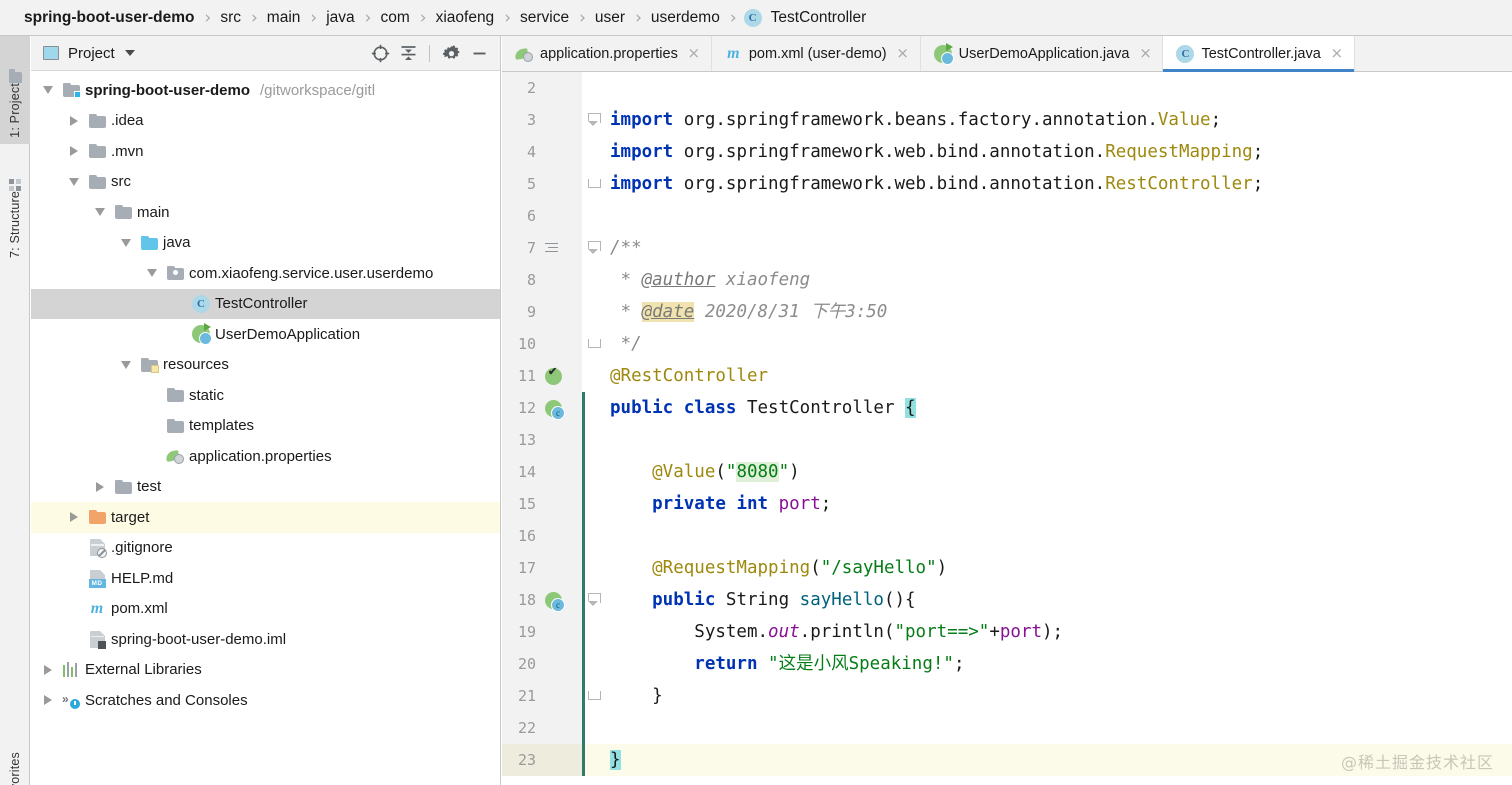 This screenshot has height=785, width=1512. I want to click on editor-gutter: 18, so click(542, 600).